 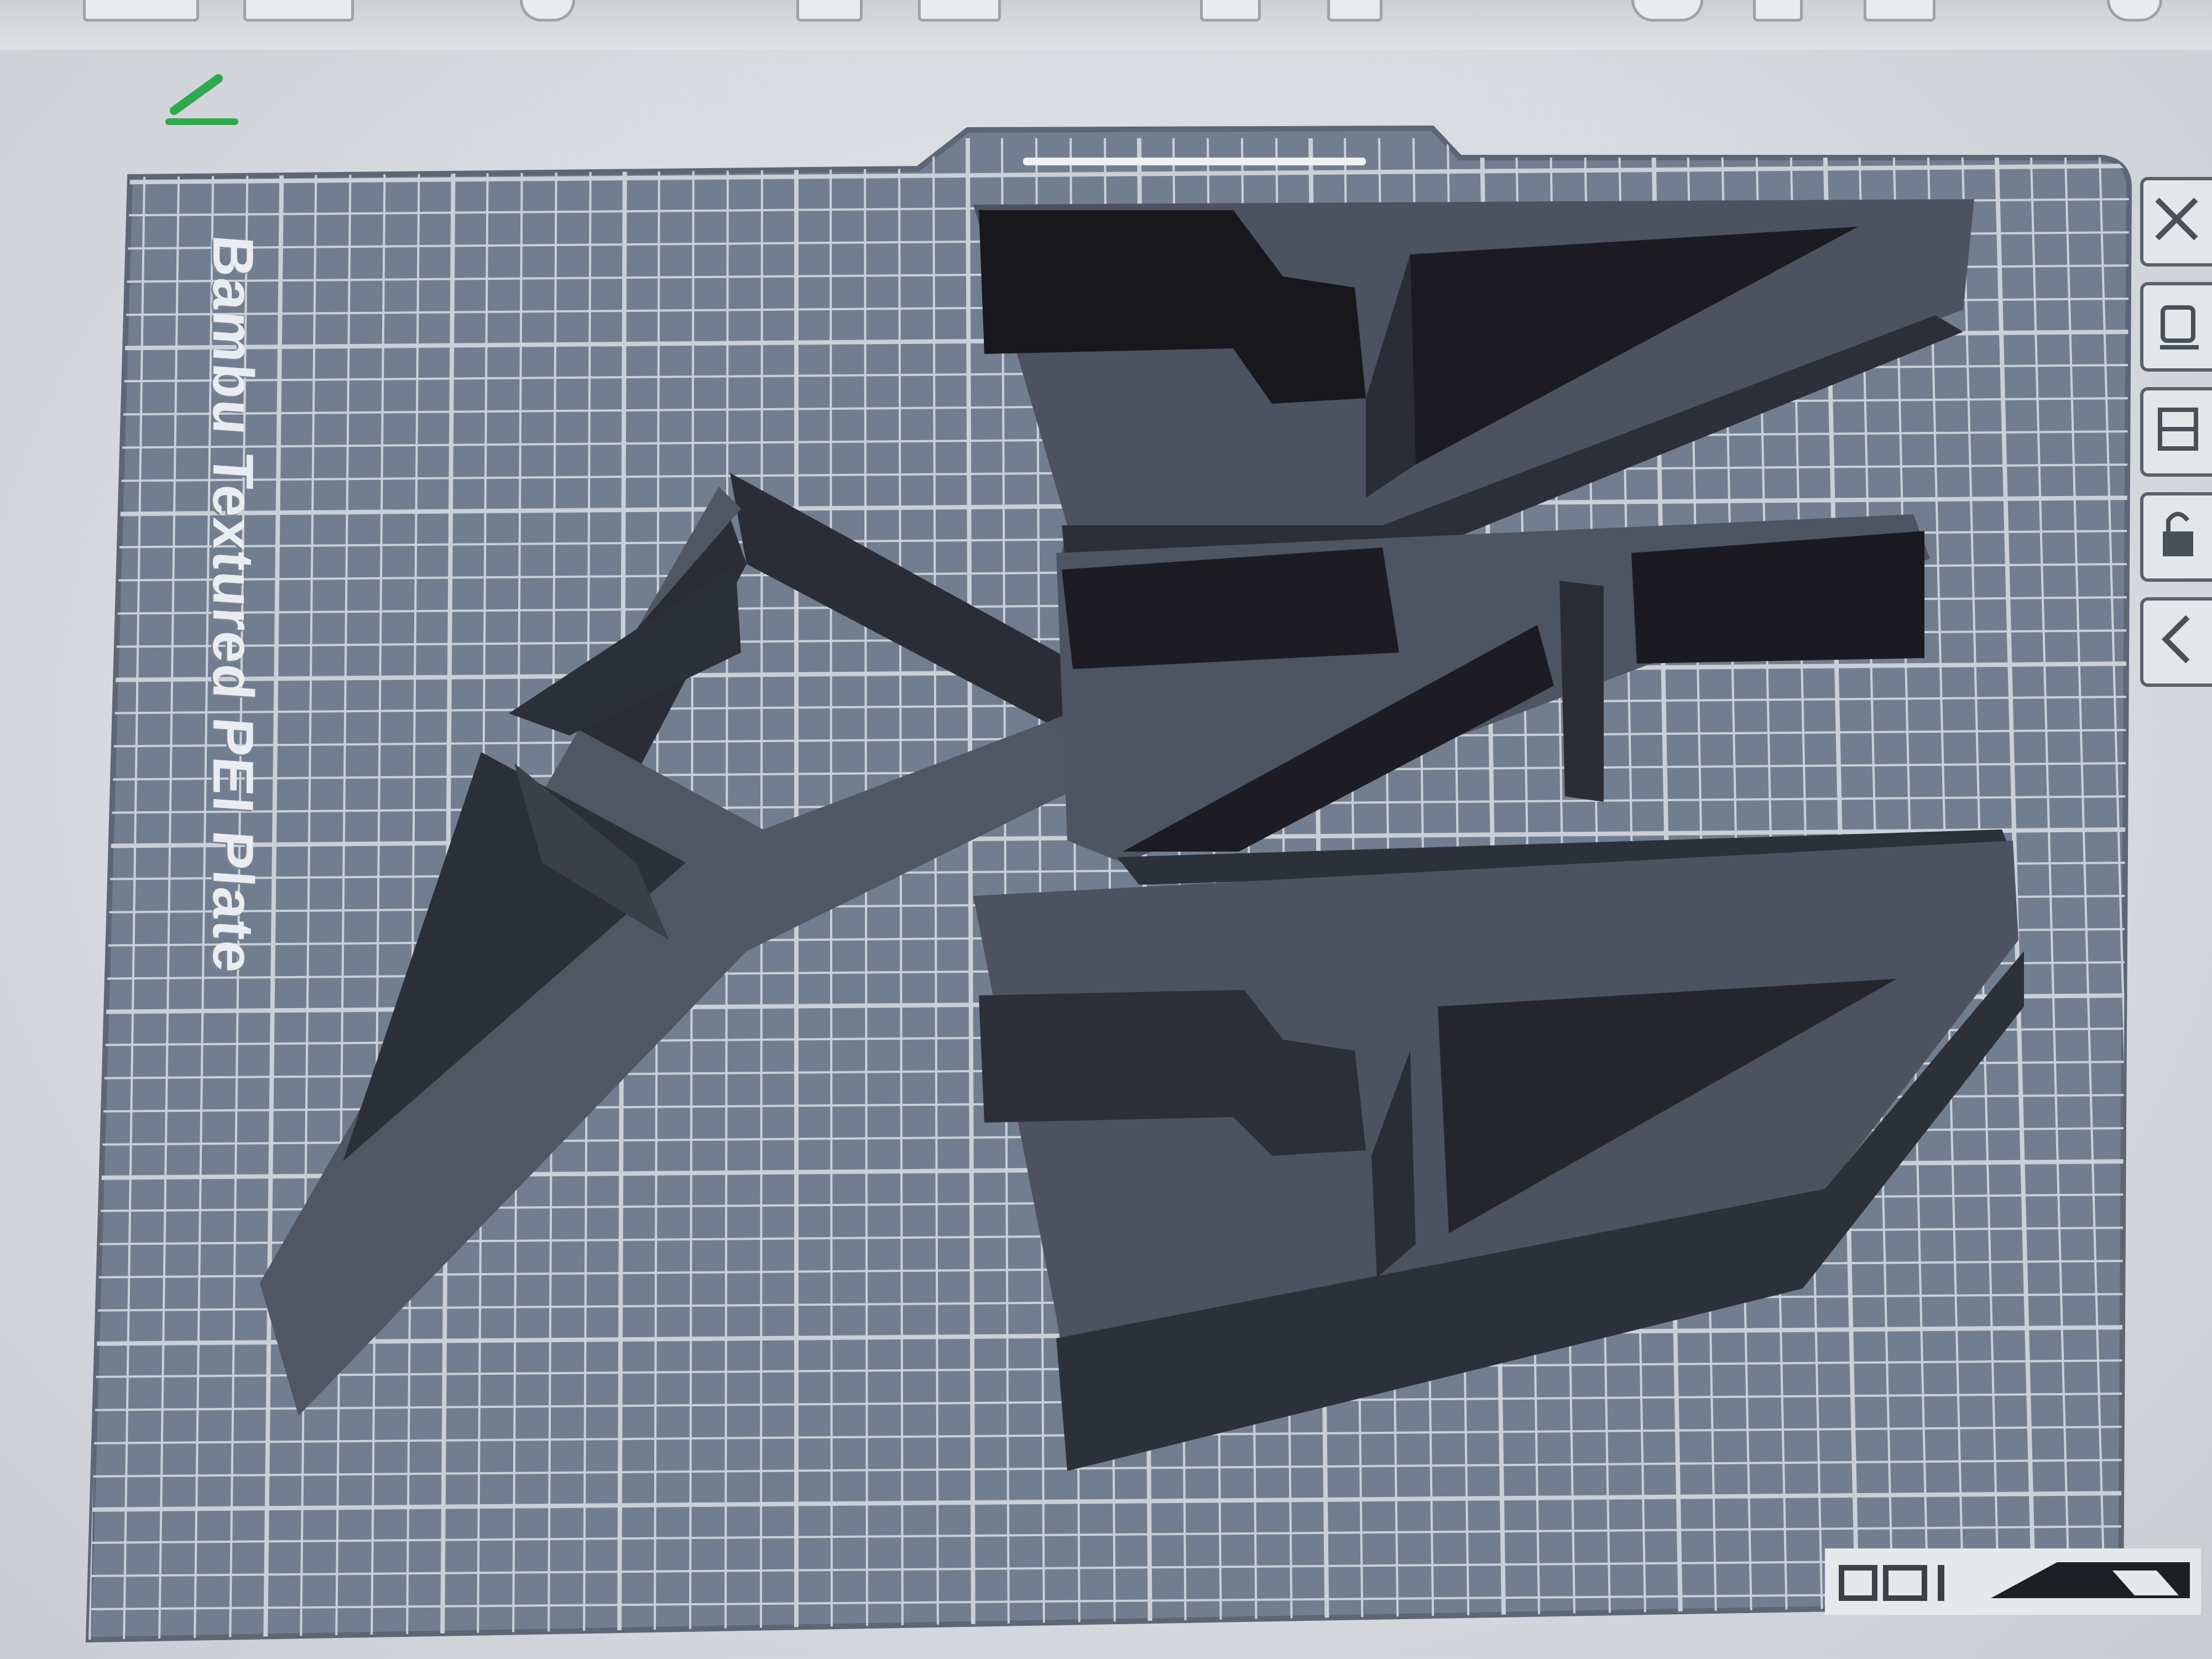 I want to click on lock-icon, so click(x=2176, y=537).